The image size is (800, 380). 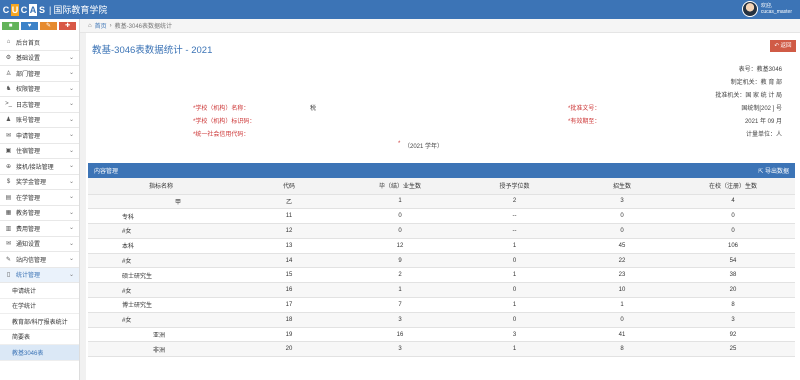 I want to click on table-cell: 硕士研究生, so click(x=161, y=275).